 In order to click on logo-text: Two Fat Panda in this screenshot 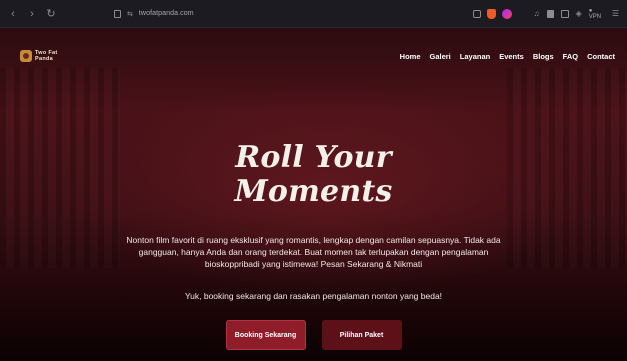, I will do `click(46, 56)`.